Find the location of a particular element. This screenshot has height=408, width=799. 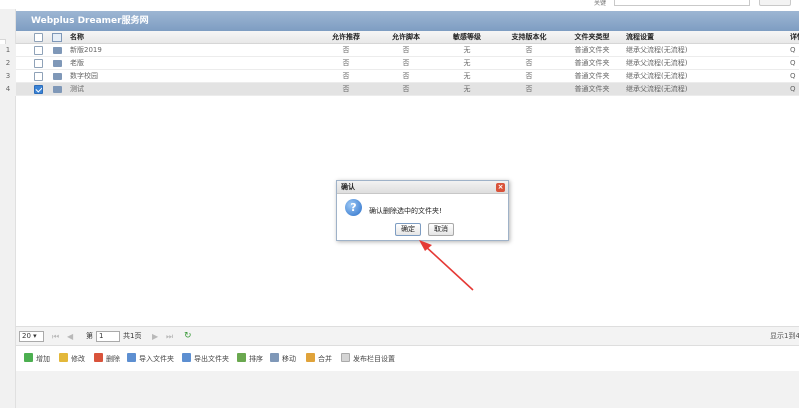

folder-name: 数字校园 is located at coordinates (150, 76).